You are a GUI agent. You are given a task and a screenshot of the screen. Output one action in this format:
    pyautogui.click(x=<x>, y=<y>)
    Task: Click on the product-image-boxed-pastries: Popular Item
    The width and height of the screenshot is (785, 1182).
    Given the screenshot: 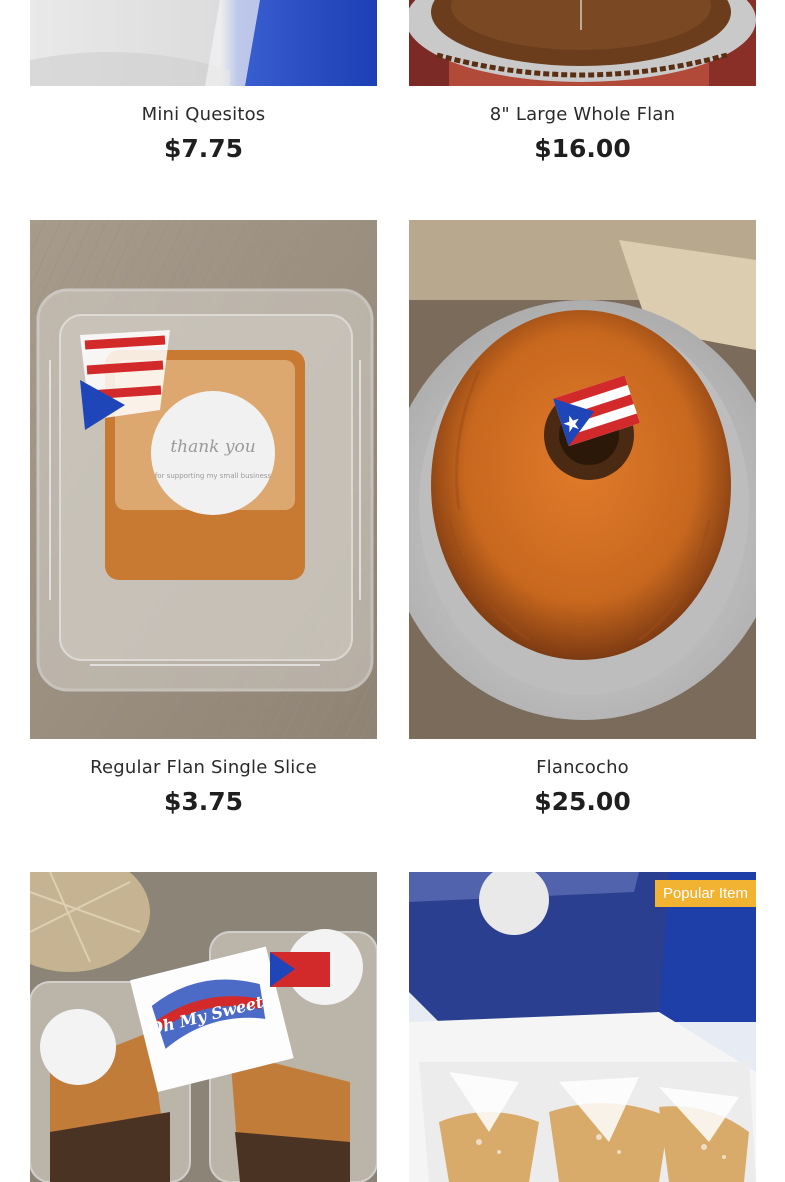 What is the action you would take?
    pyautogui.click(x=582, y=1027)
    